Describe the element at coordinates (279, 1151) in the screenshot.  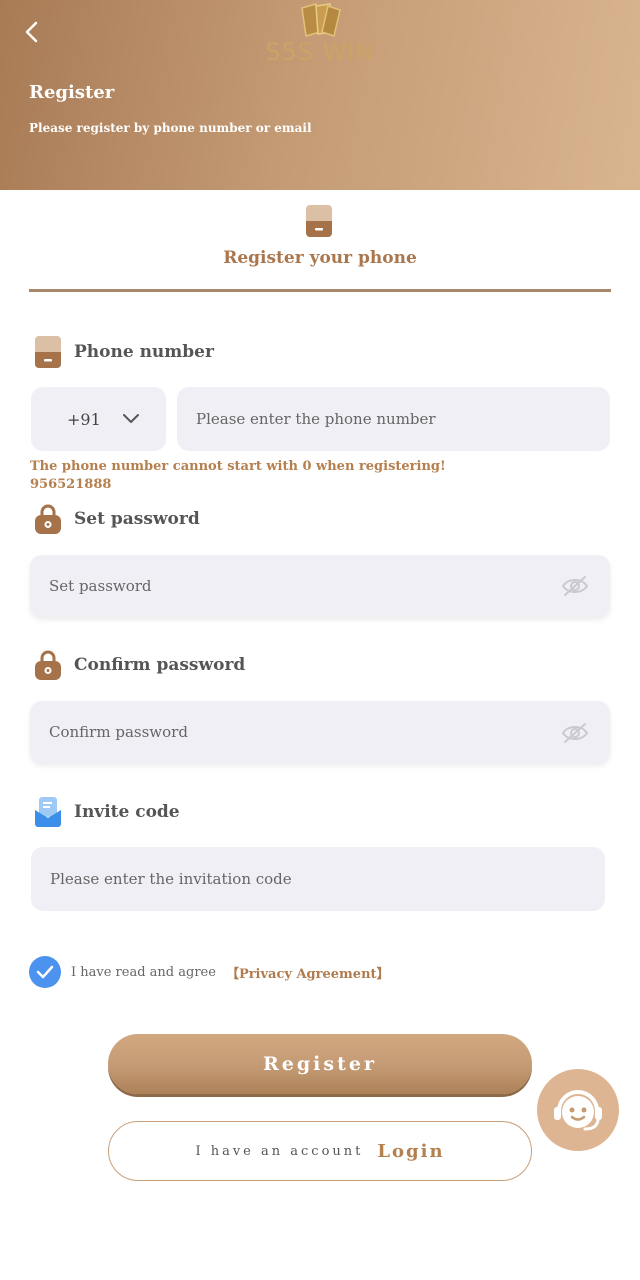
I see `login-prefix-text: I have an account` at that location.